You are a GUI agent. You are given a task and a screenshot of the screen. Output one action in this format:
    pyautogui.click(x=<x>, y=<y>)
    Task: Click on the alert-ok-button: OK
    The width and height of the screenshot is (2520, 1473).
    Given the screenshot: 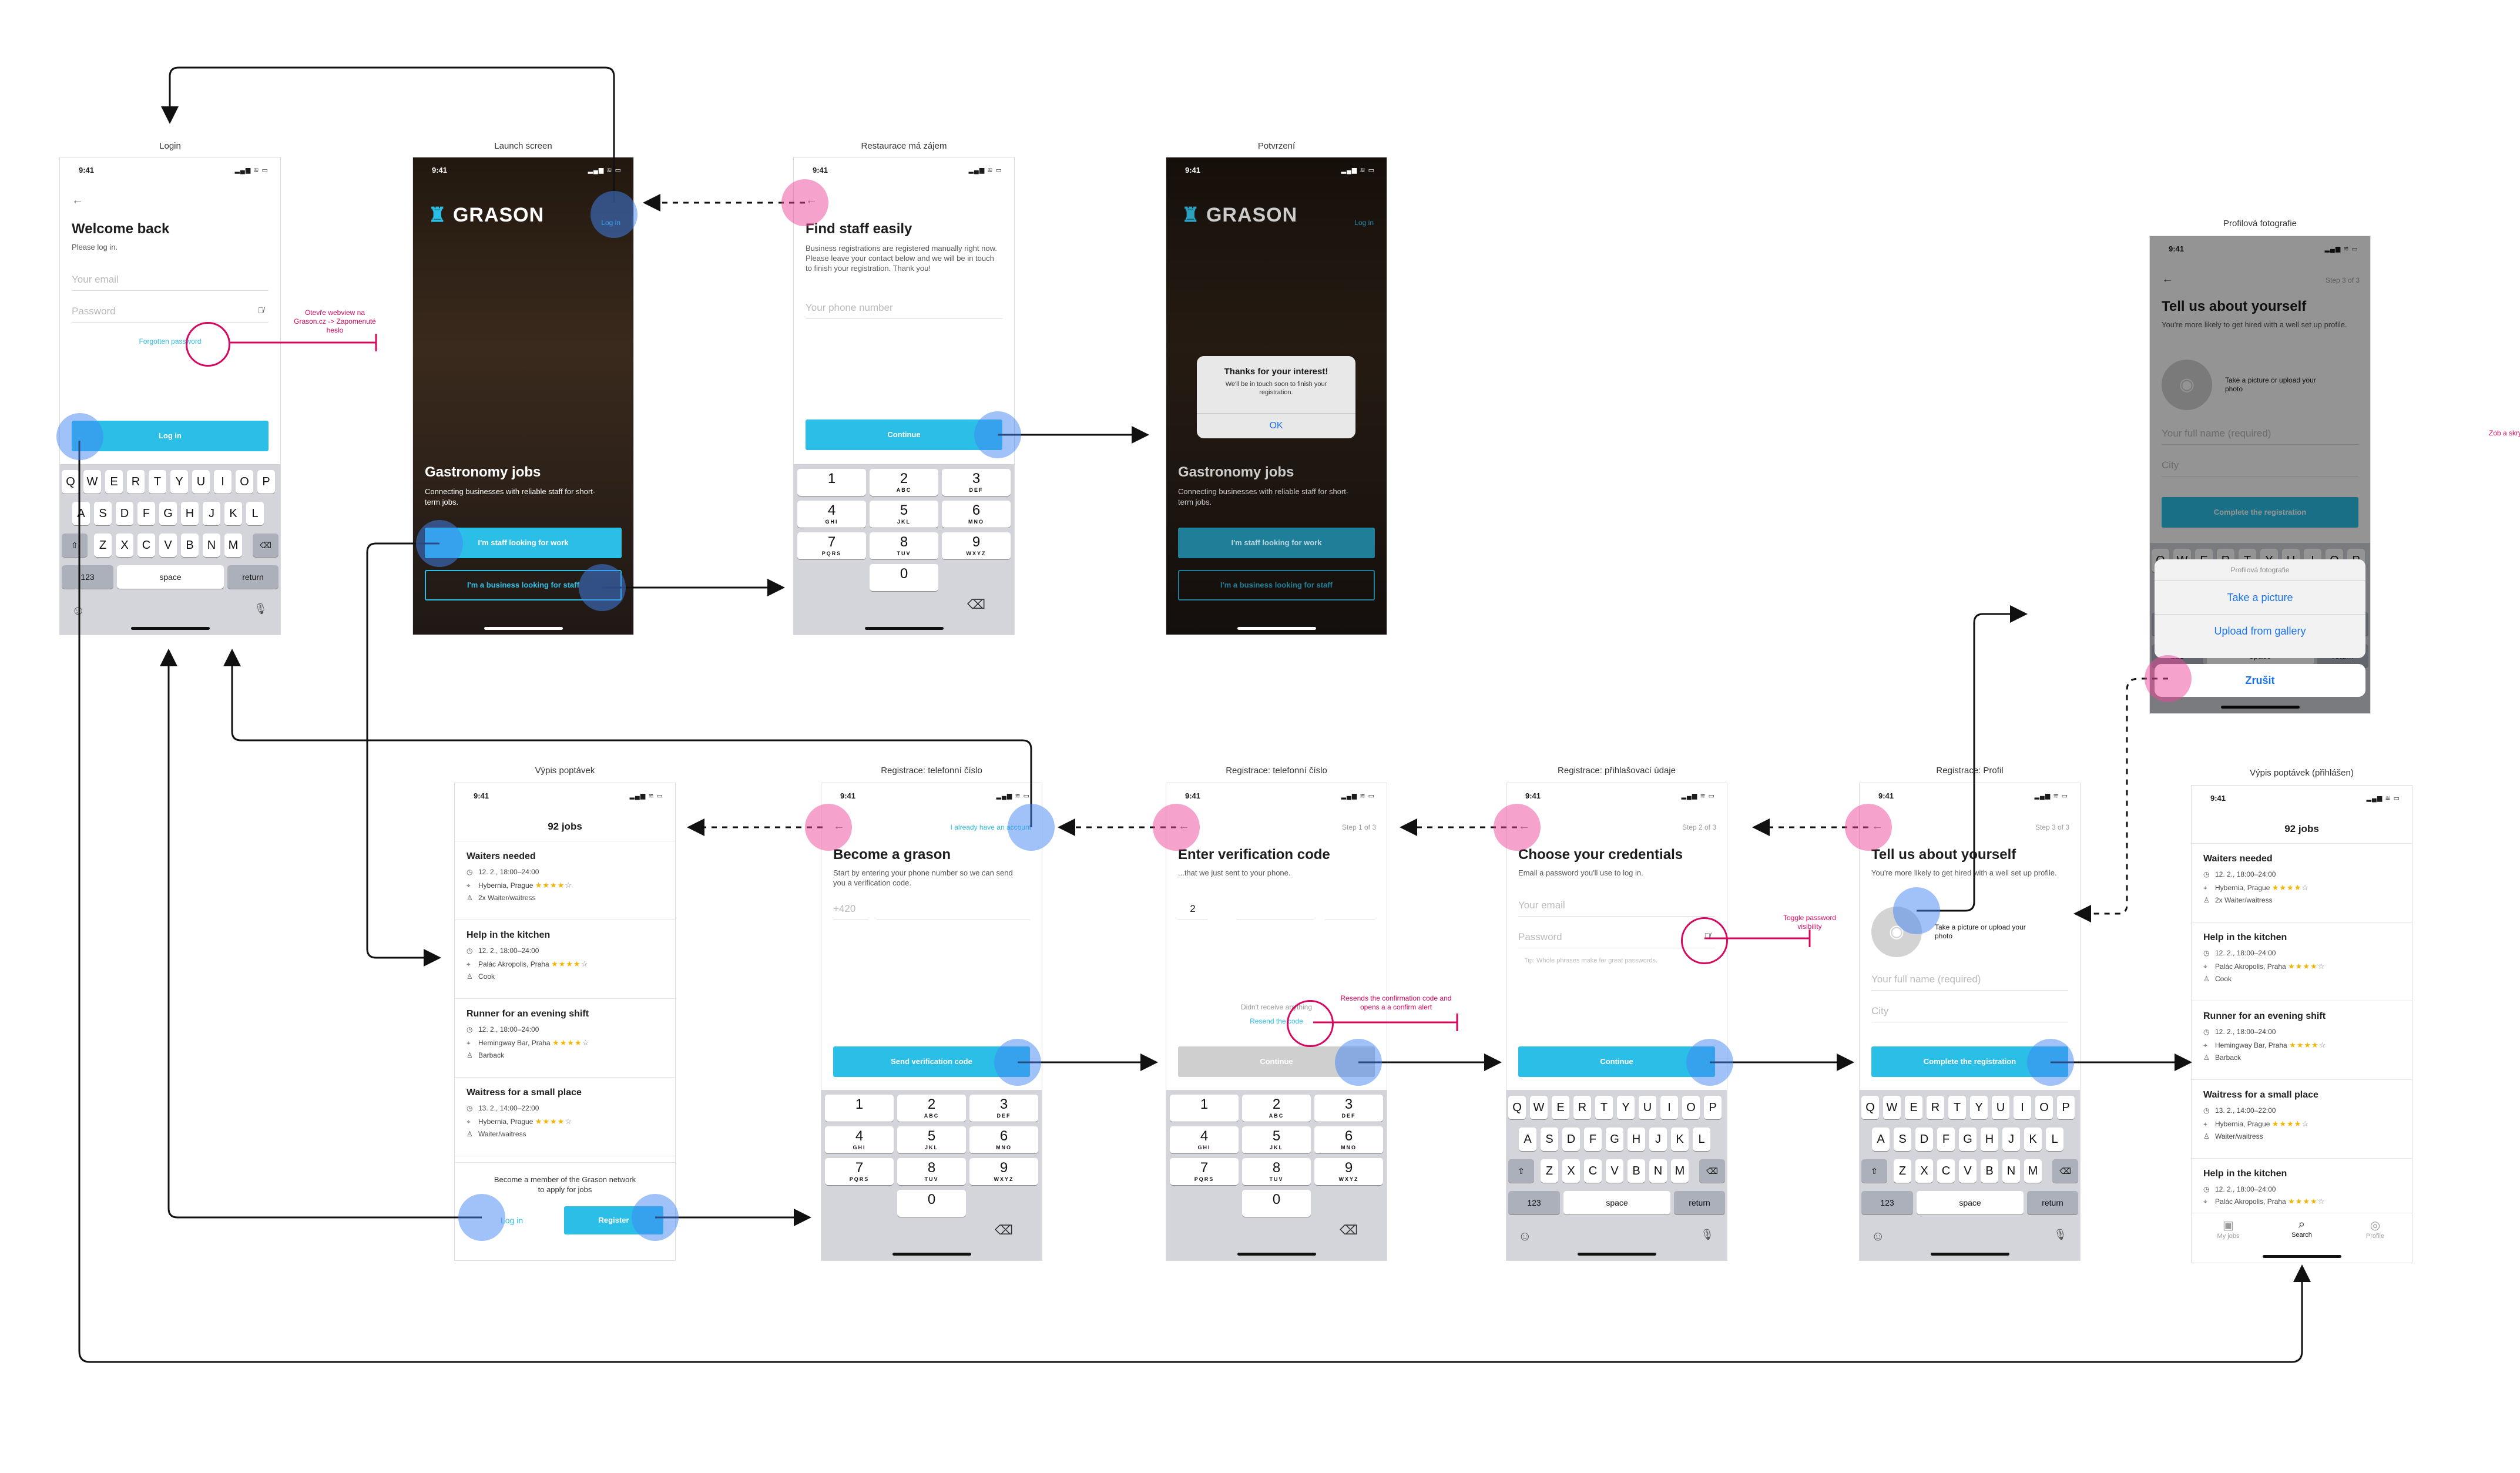 What is the action you would take?
    pyautogui.click(x=1276, y=425)
    